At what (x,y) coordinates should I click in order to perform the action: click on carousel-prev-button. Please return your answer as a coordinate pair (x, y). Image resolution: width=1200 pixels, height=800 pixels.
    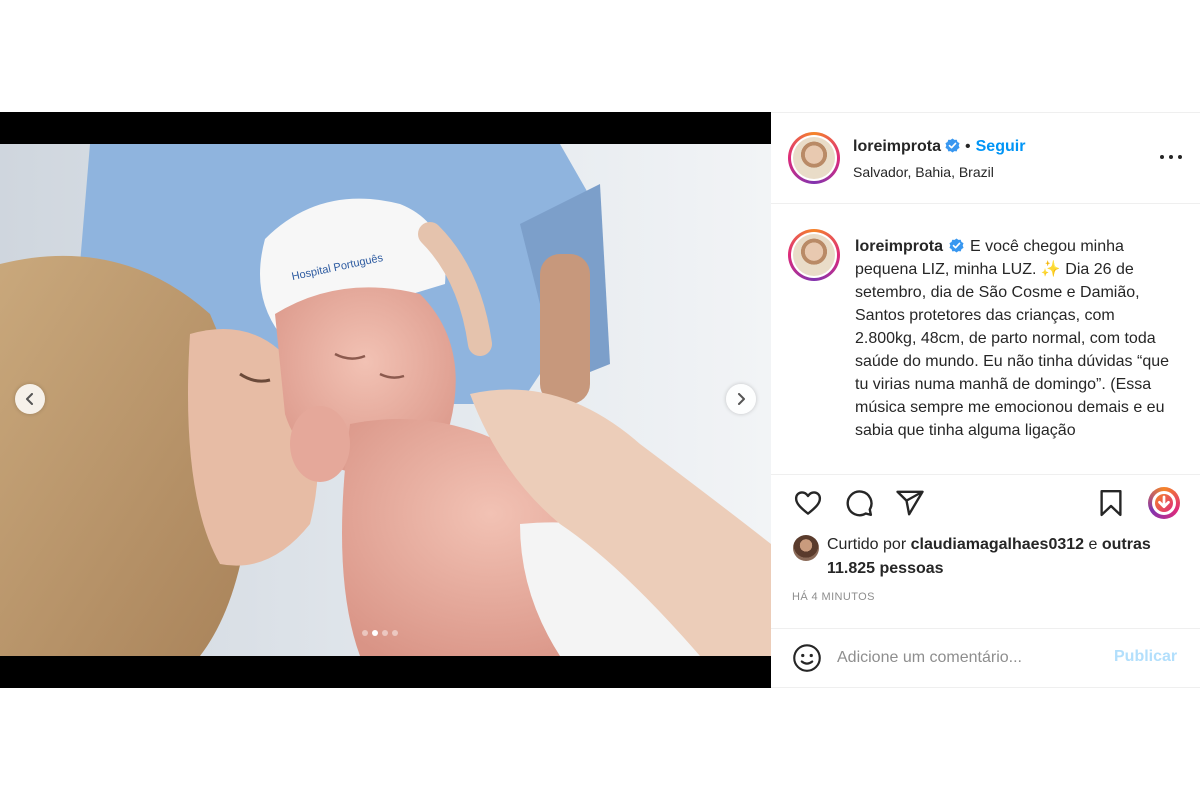
    Looking at the image, I should click on (30, 399).